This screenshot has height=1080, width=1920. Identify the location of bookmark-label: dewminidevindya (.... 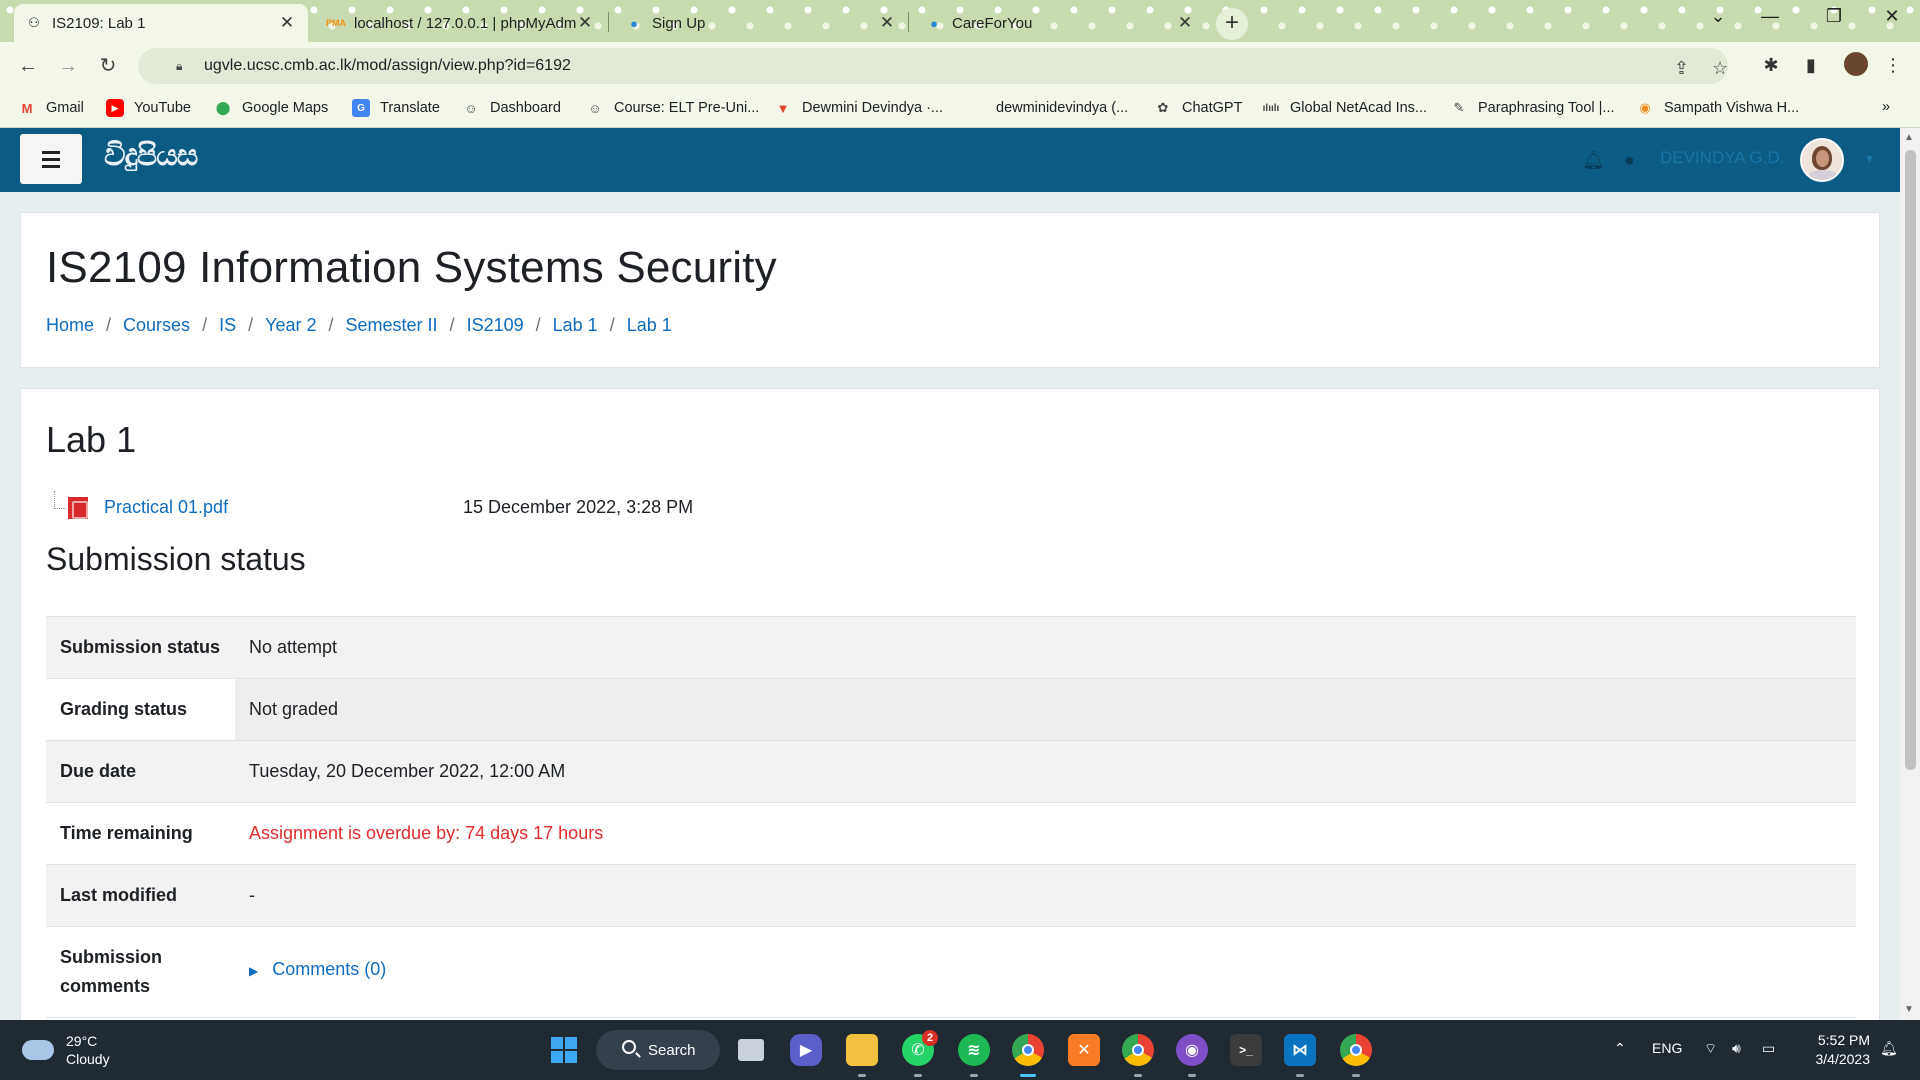
(1062, 108).